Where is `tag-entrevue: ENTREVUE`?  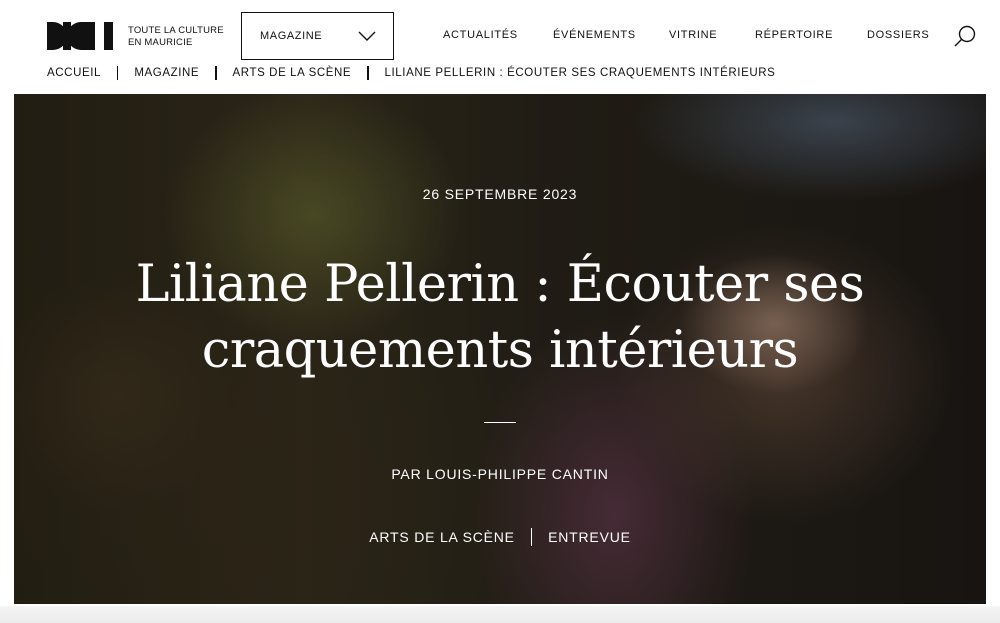
tag-entrevue: ENTREVUE is located at coordinates (589, 537).